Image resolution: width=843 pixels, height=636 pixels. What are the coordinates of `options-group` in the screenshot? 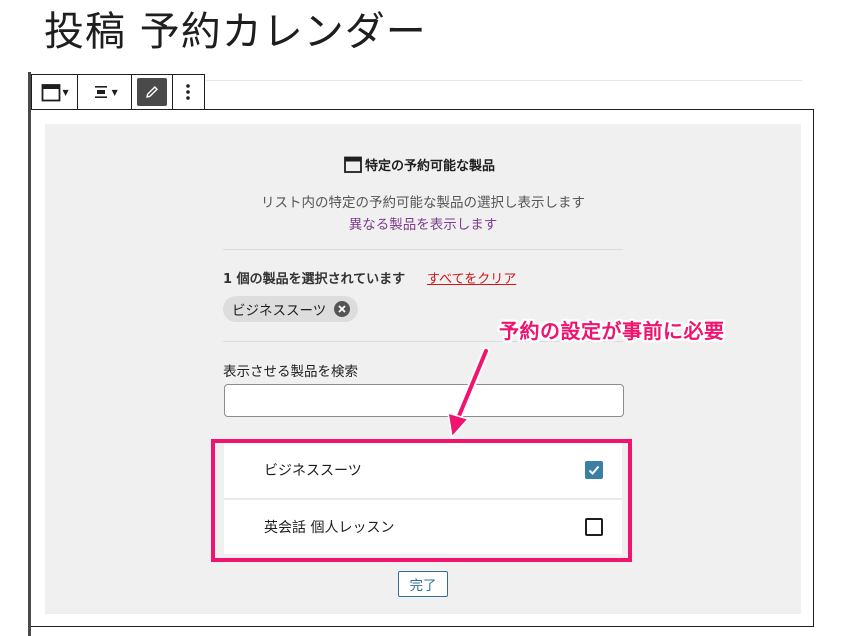 It's located at (188, 92).